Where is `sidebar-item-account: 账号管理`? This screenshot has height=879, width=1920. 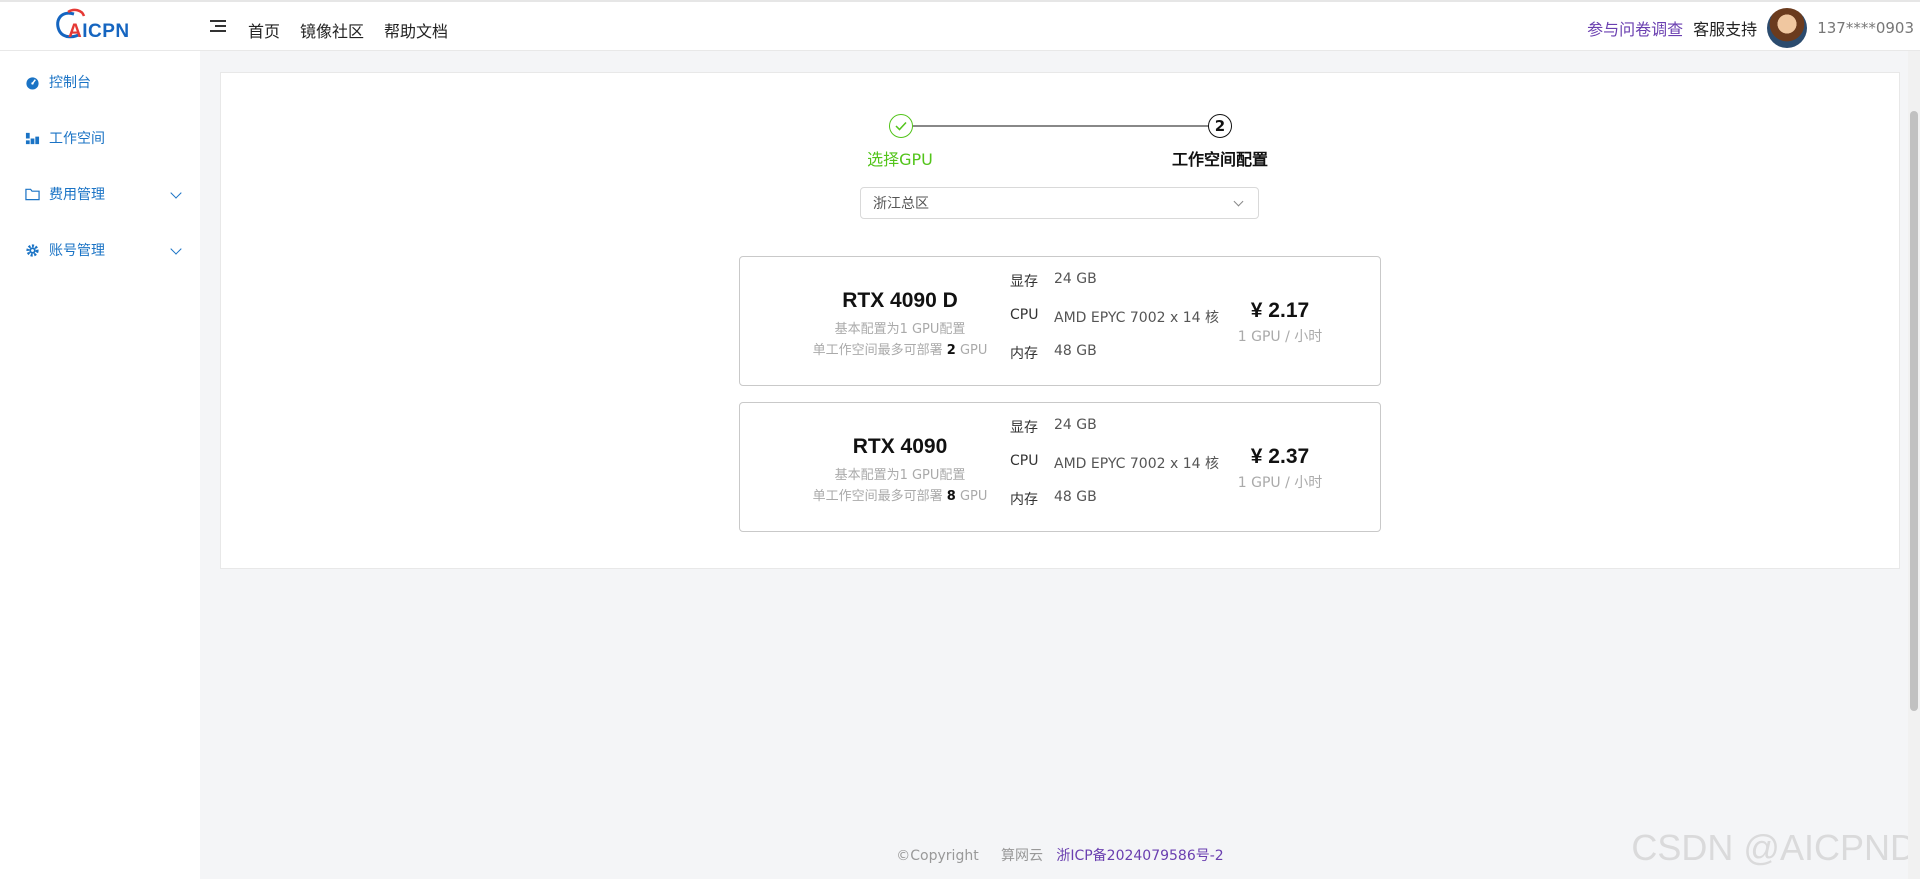
sidebar-item-account: 账号管理 is located at coordinates (104, 250).